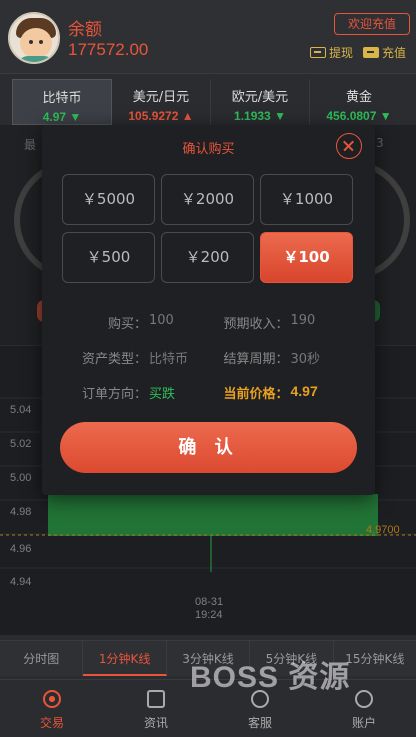 Image resolution: width=416 pixels, height=737 pixels. Describe the element at coordinates (364, 699) in the screenshot. I see `user-icon` at that location.